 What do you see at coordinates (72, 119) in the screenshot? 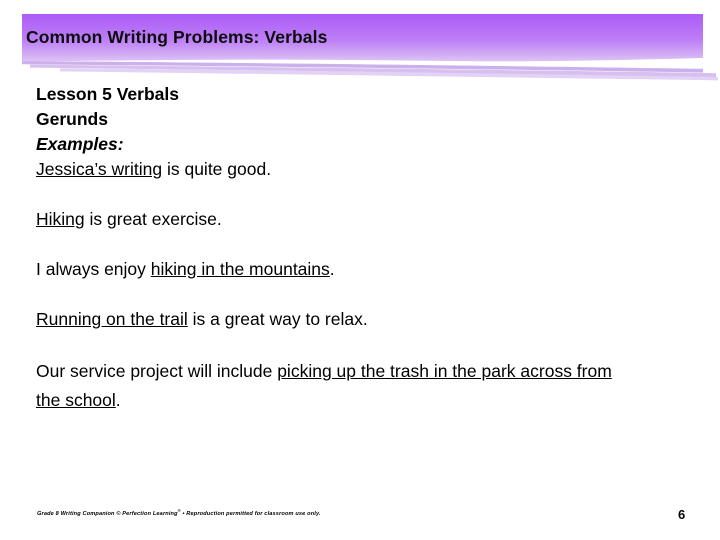
I see `verbal-type-heading: Gerunds` at bounding box center [72, 119].